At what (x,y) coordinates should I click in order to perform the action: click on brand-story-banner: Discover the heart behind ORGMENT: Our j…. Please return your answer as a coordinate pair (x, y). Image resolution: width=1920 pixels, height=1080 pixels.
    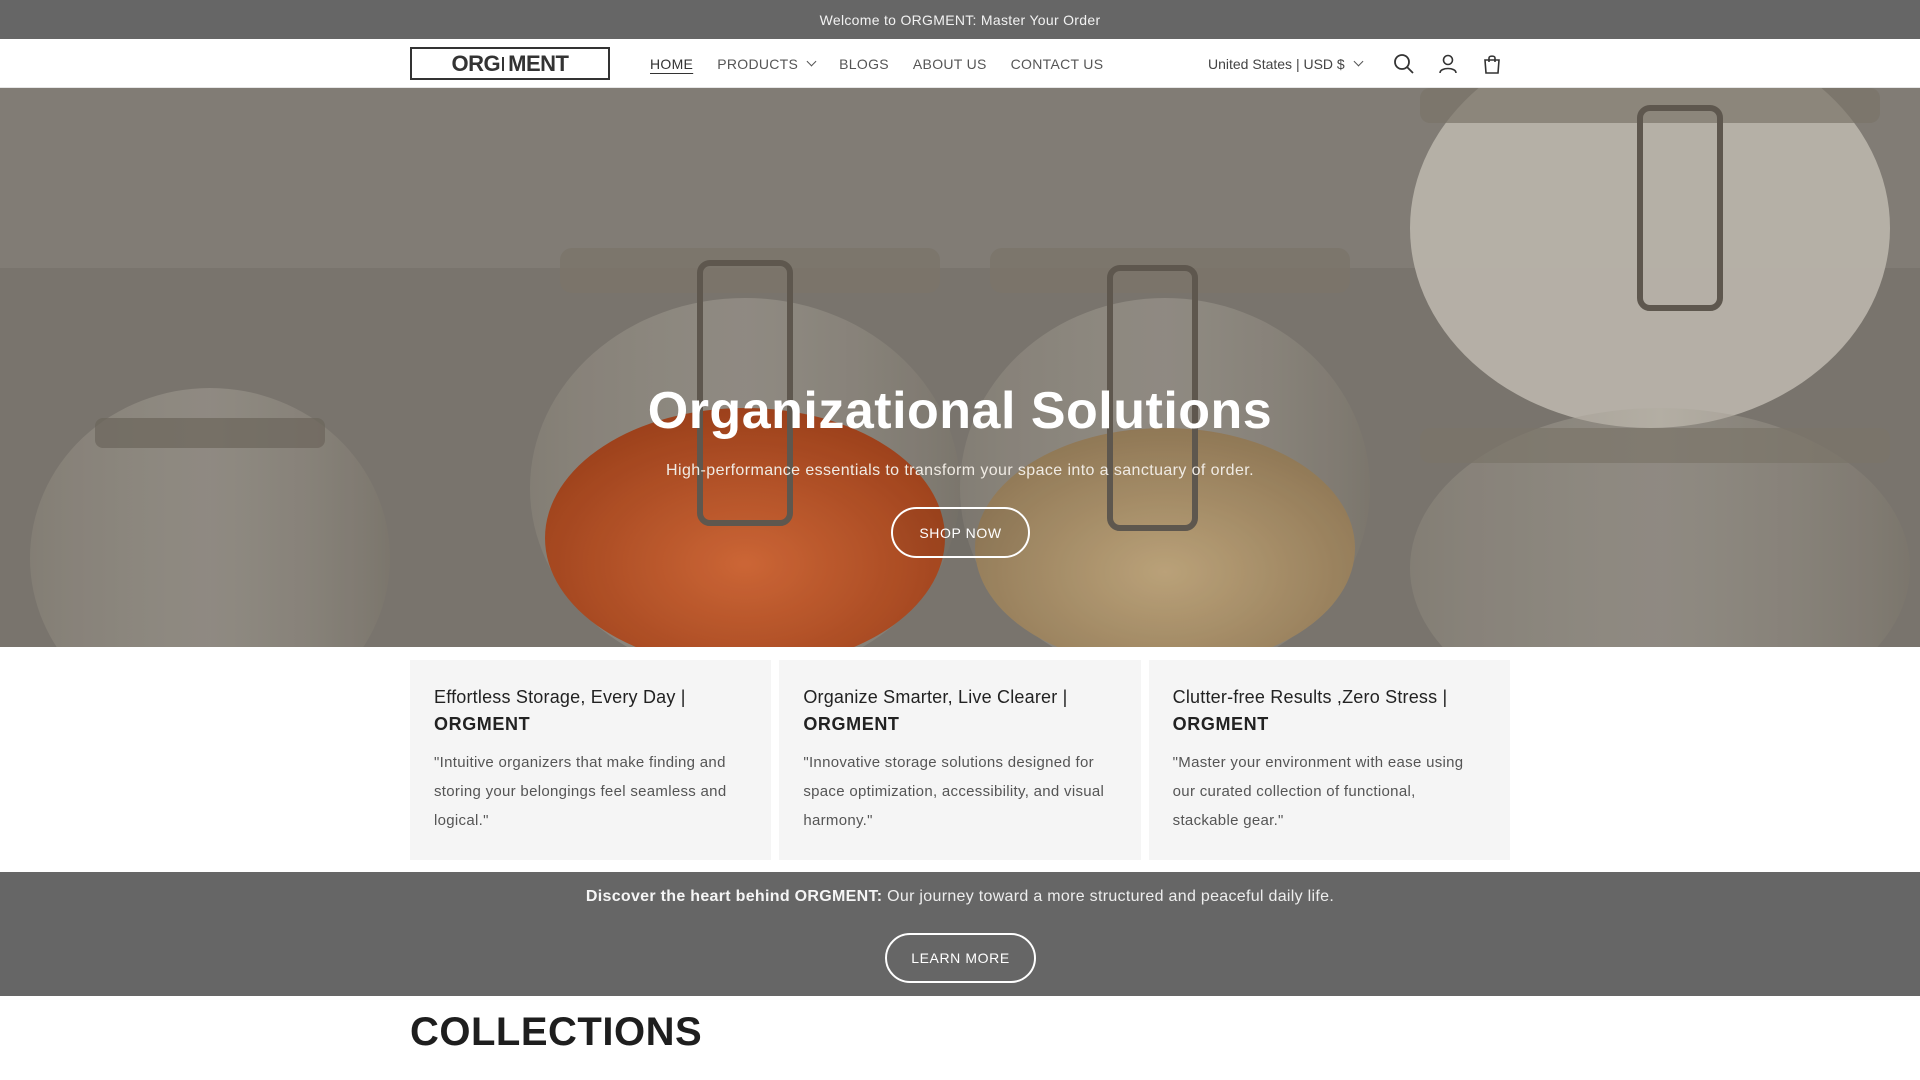
    Looking at the image, I should click on (960, 934).